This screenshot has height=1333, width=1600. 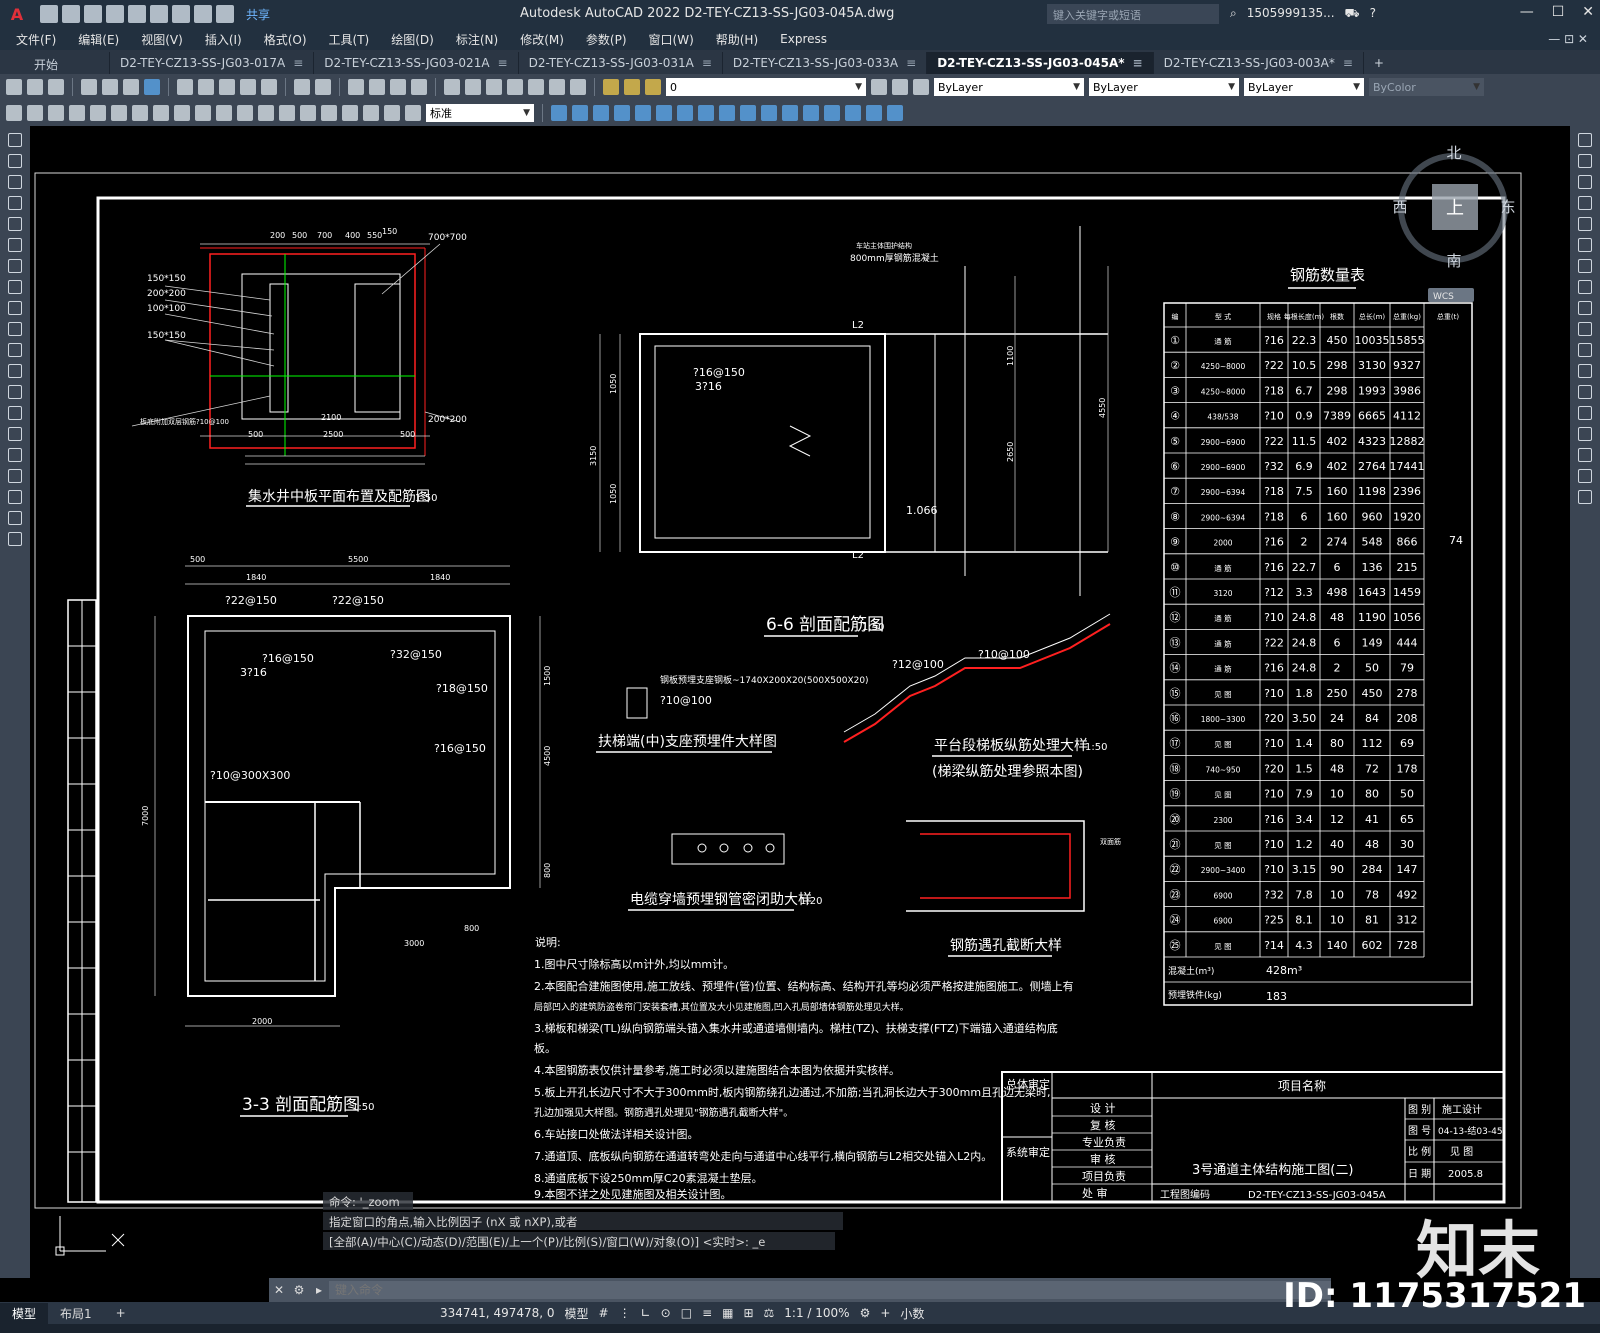 I want to click on make-block-icon, so click(x=15, y=392).